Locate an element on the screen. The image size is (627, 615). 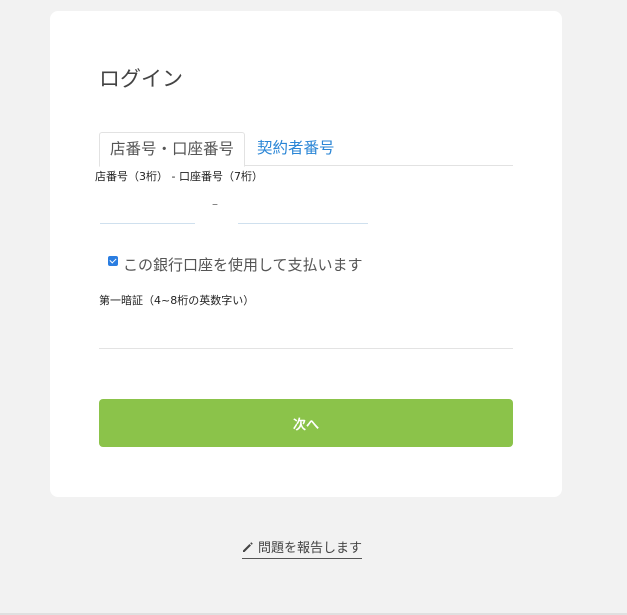
page-title: ログイン is located at coordinates (141, 79).